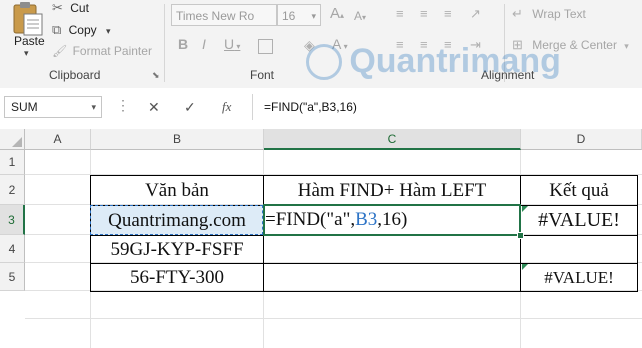 Image resolution: width=642 pixels, height=348 pixels. I want to click on underline-icon: U, so click(229, 44).